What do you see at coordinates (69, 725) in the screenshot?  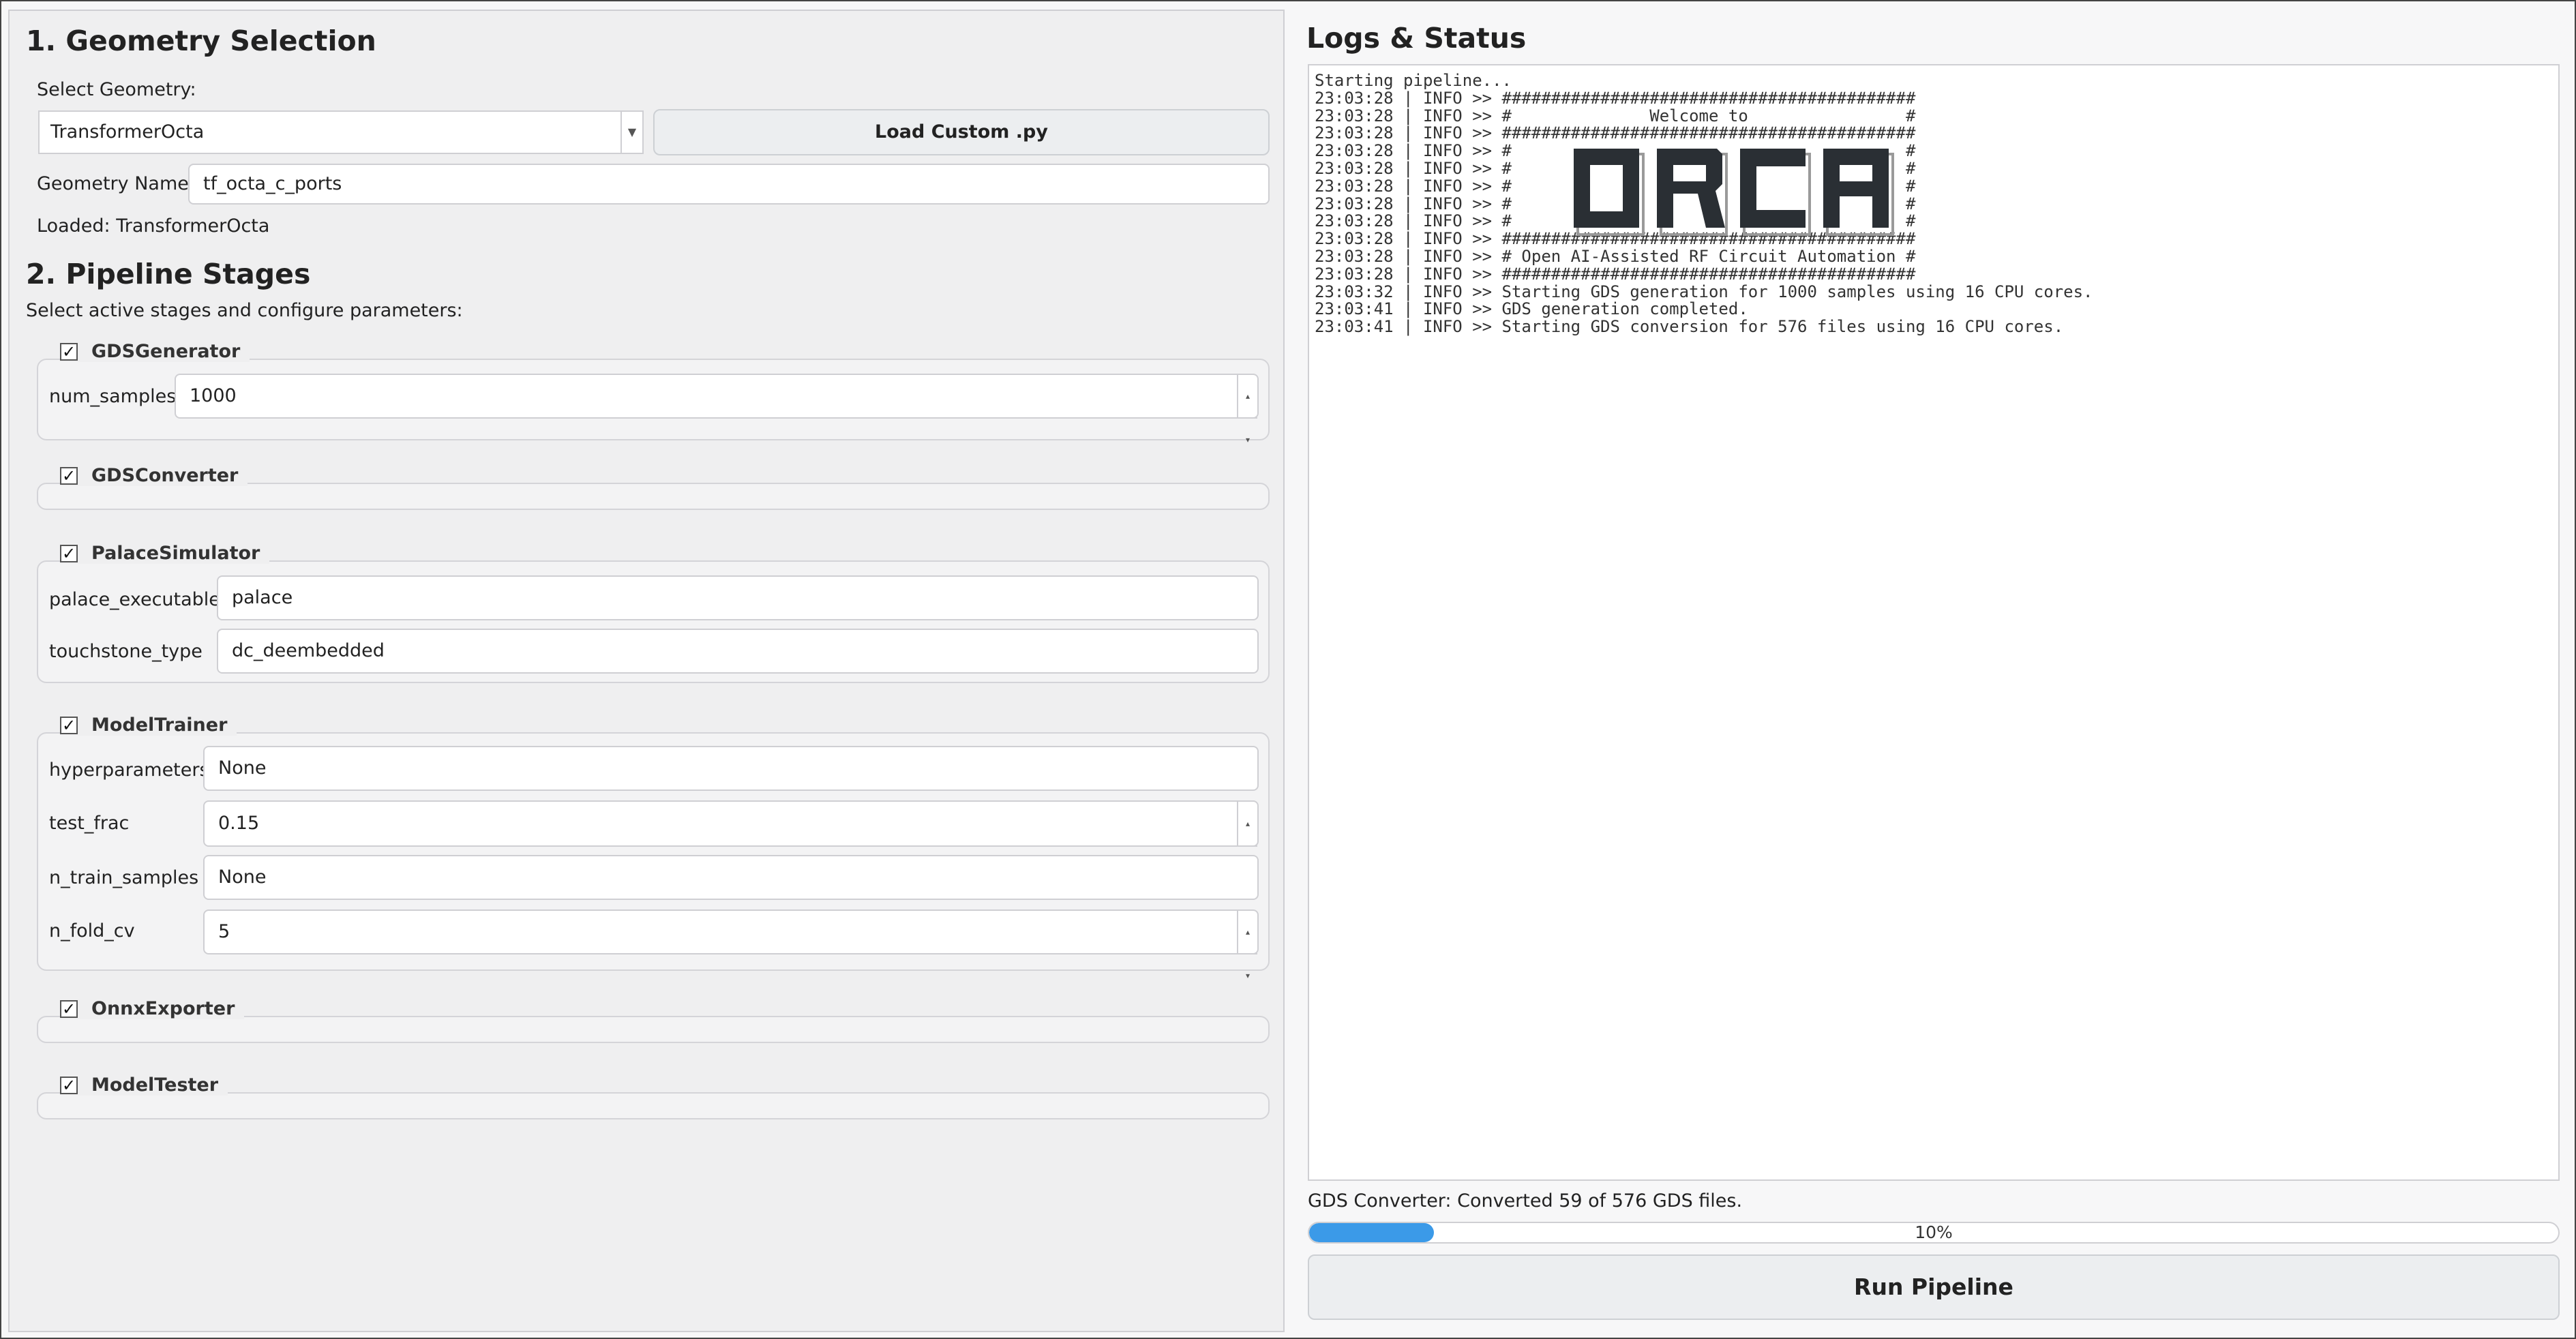 I see `stage-checkbox-modeltrainer: ✓` at bounding box center [69, 725].